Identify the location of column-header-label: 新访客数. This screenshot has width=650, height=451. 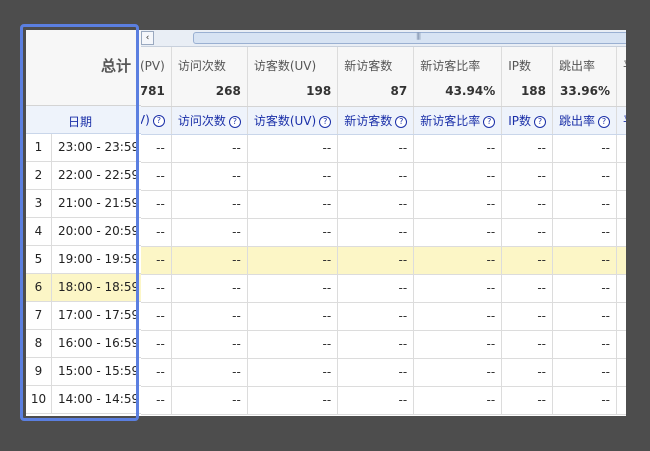
(368, 120).